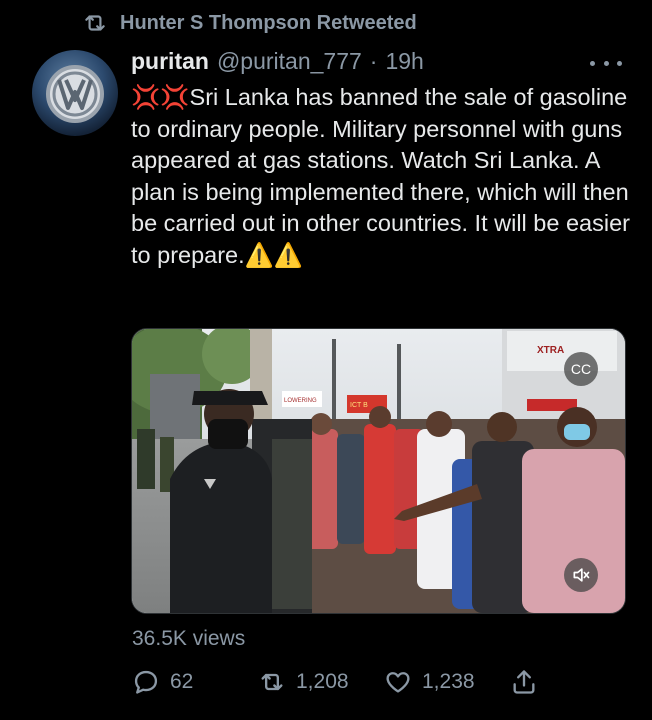 Image resolution: width=652 pixels, height=720 pixels. Describe the element at coordinates (170, 61) in the screenshot. I see `author-name: puritan` at that location.